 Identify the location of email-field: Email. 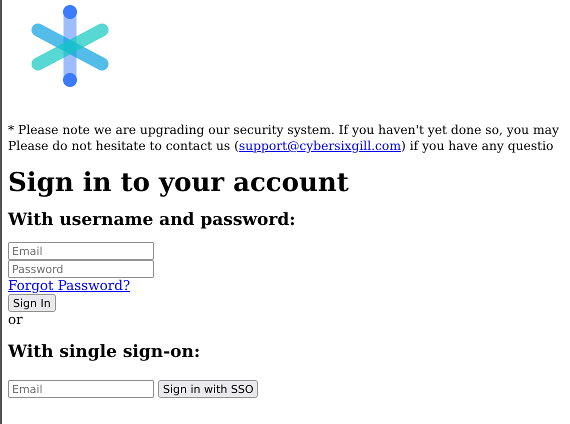
(81, 251).